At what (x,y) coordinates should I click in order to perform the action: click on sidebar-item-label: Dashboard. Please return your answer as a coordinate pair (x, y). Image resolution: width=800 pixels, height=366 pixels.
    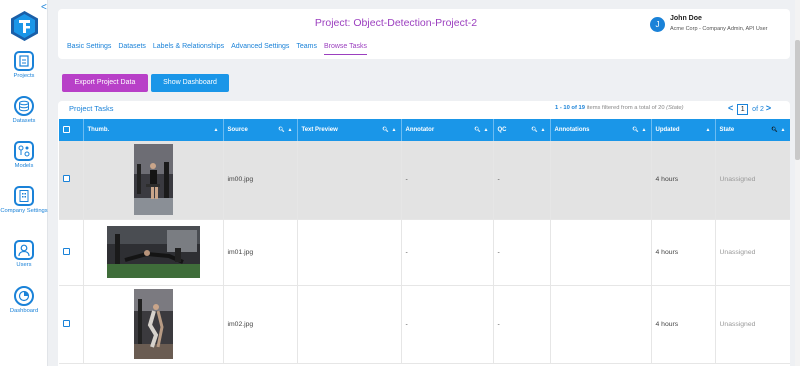
    Looking at the image, I should click on (24, 311).